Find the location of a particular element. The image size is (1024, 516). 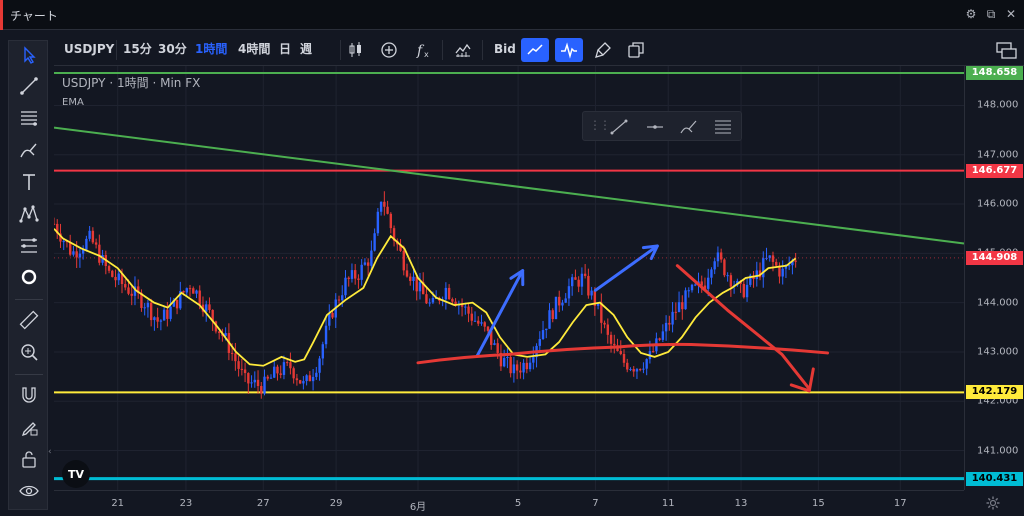

symbol-button: USDJPY is located at coordinates (89, 49).